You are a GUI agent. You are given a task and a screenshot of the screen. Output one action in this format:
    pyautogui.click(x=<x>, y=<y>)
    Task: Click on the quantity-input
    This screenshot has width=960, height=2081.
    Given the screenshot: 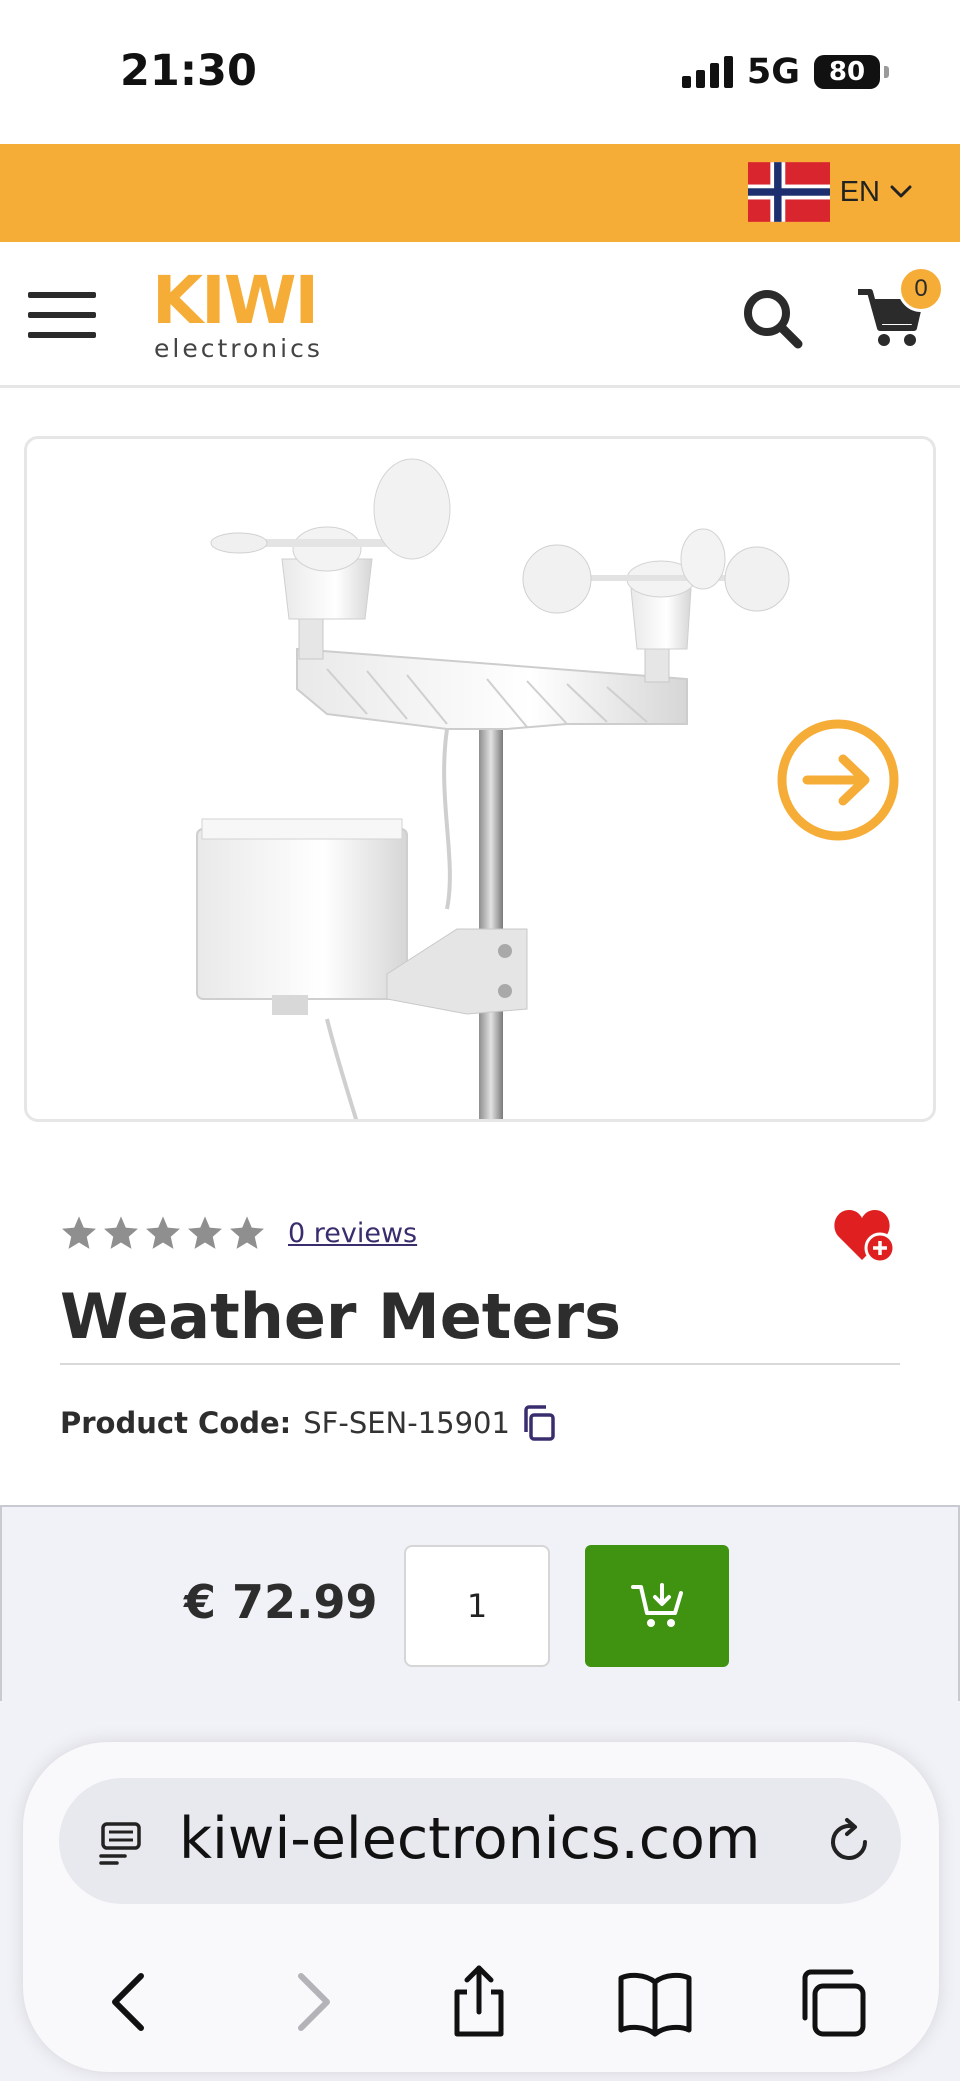 What is the action you would take?
    pyautogui.click(x=477, y=1606)
    